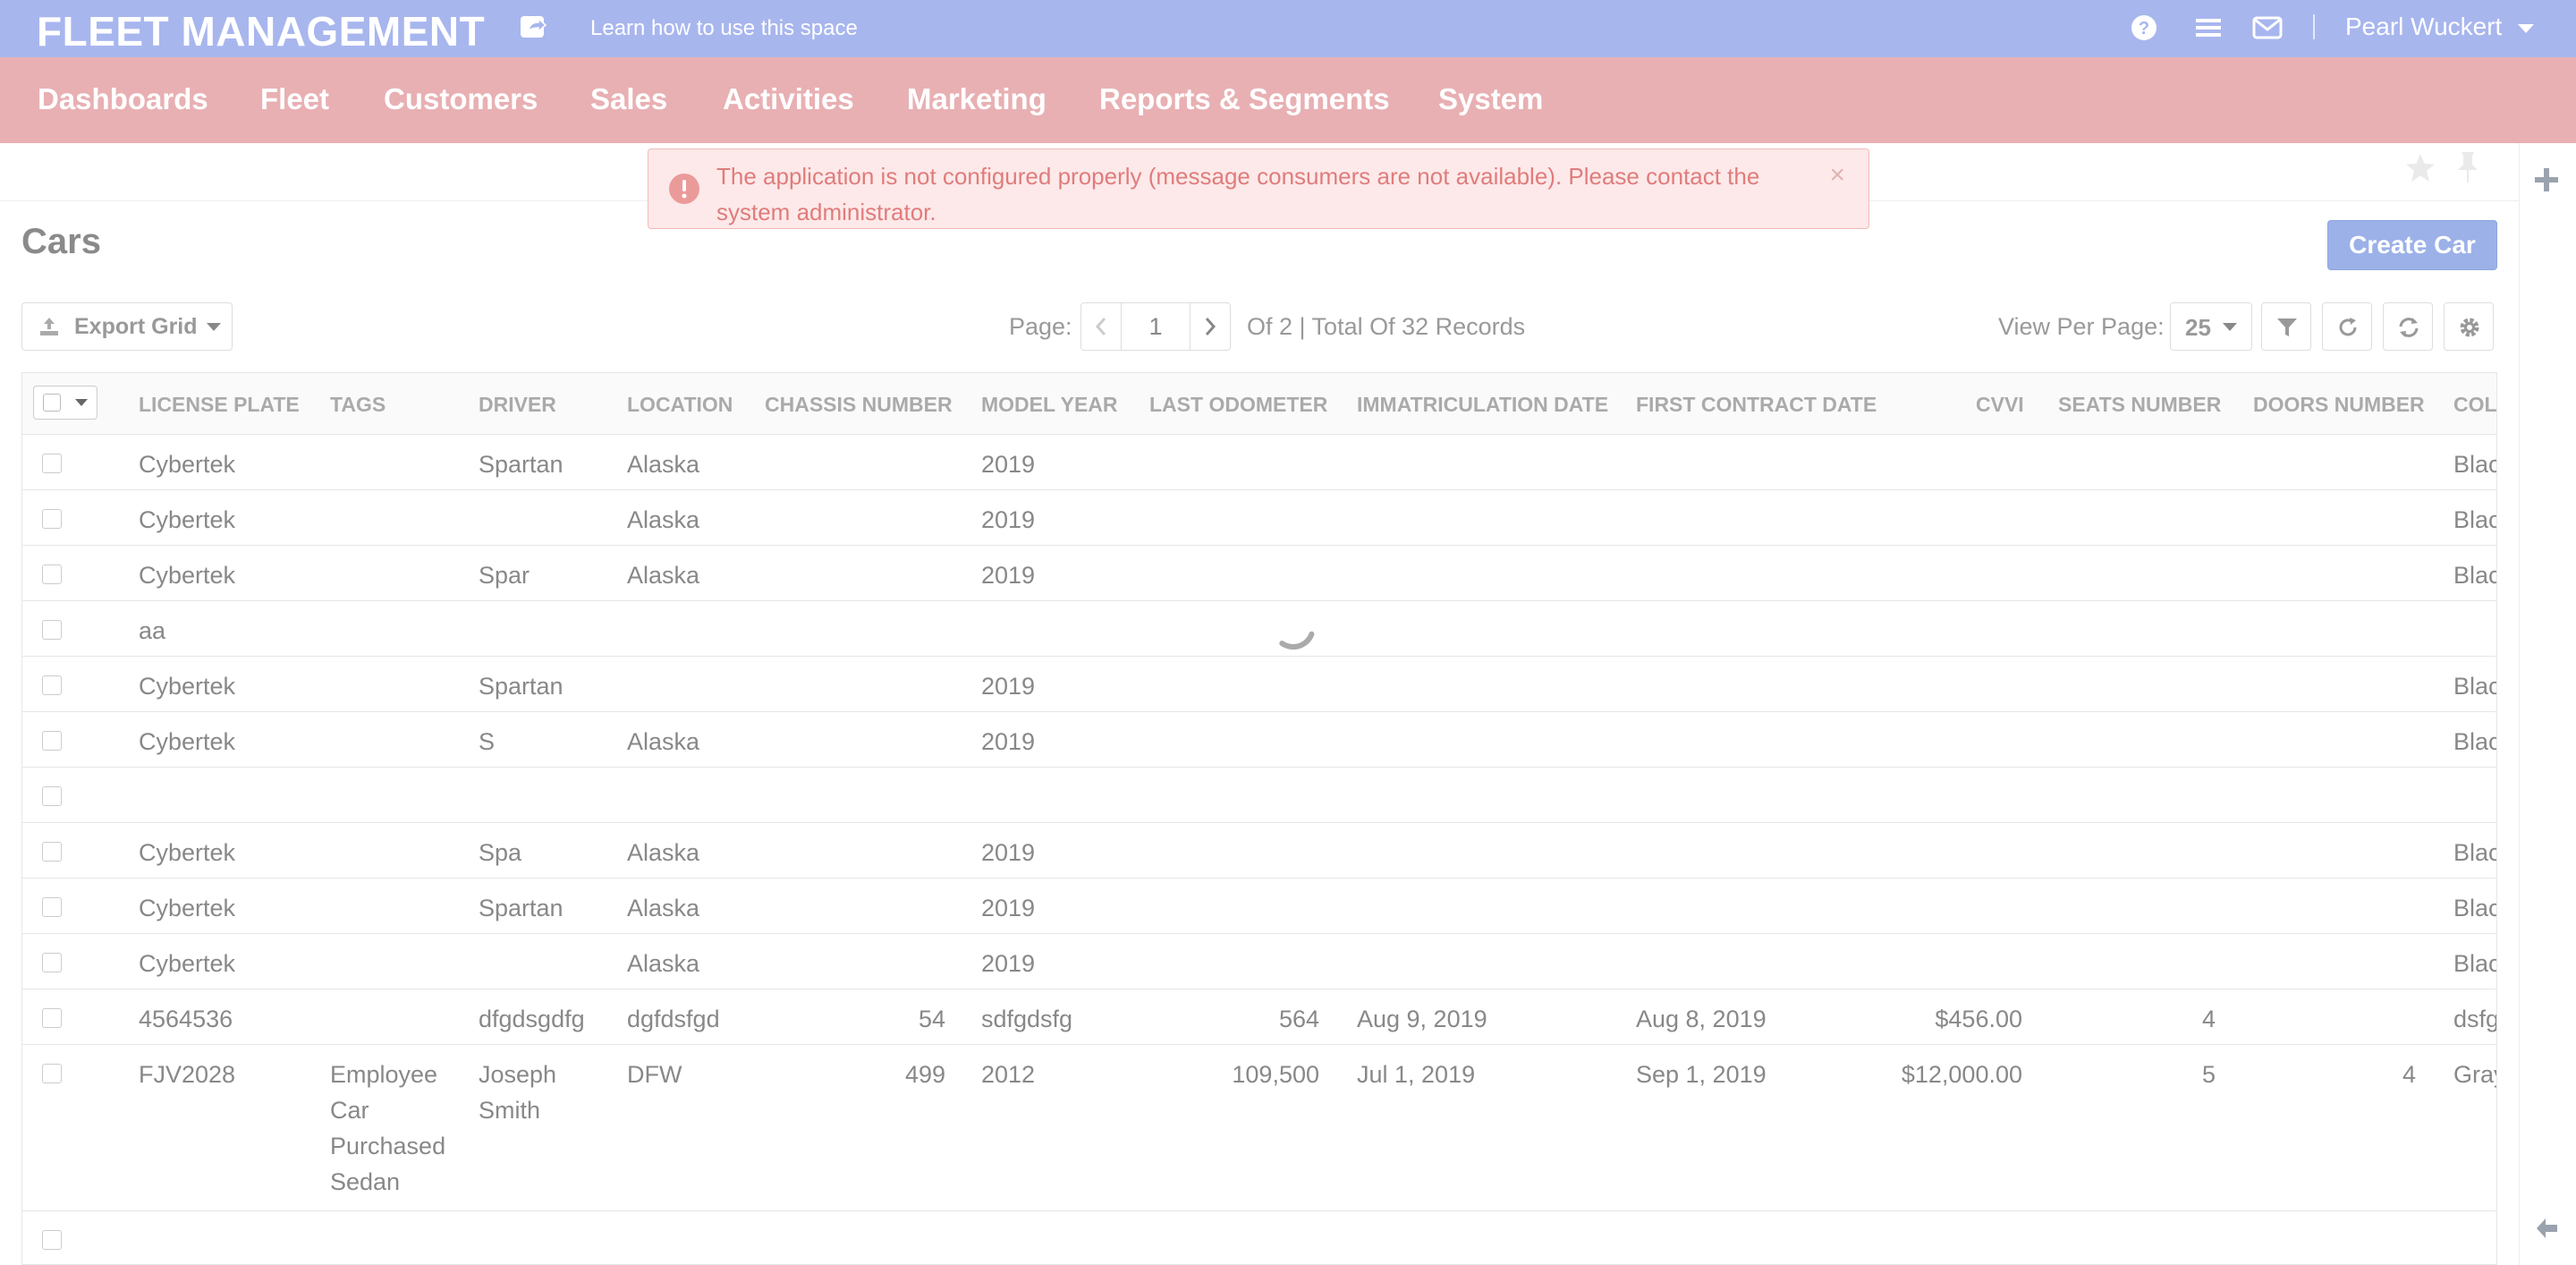  Describe the element at coordinates (1259, 628) in the screenshot. I see `table-row: aa` at that location.